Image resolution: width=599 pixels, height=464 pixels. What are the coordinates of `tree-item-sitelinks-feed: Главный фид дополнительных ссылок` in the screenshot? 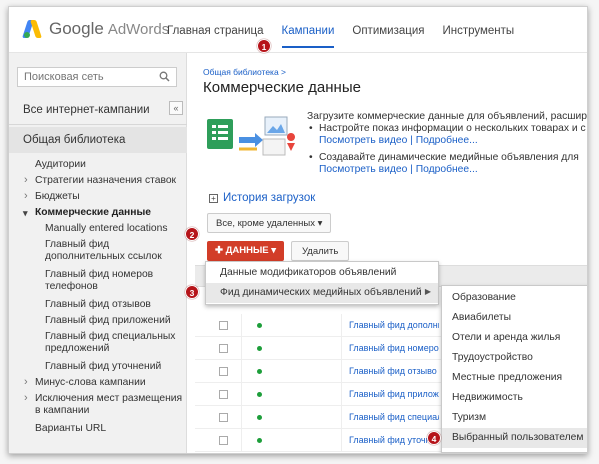 It's located at (98, 254).